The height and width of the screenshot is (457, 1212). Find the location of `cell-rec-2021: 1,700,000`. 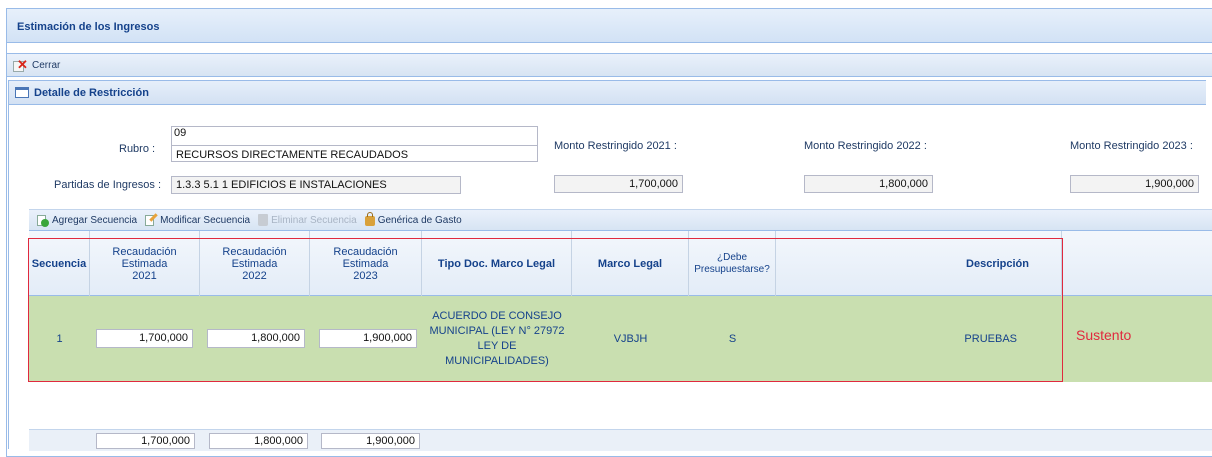

cell-rec-2021: 1,700,000 is located at coordinates (144, 338).